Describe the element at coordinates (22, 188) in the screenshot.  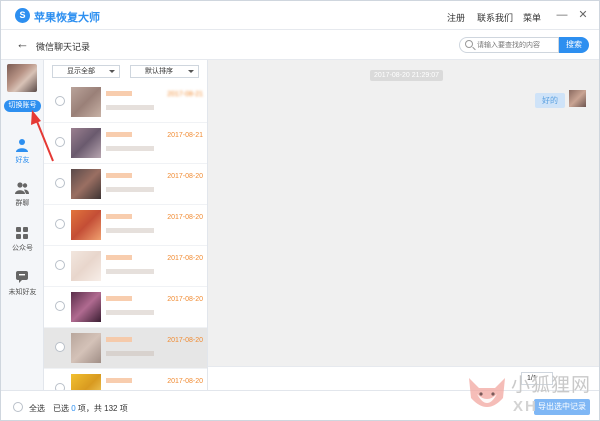
I see `group-icon` at that location.